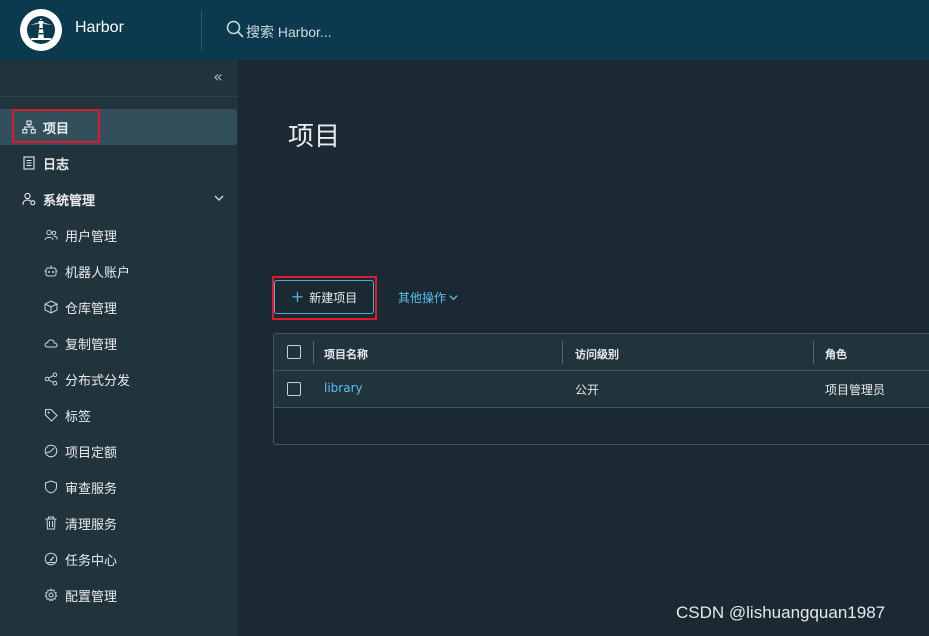 The image size is (929, 636). Describe the element at coordinates (91, 561) in the screenshot. I see `sidebar-item-label: 任务中心` at that location.